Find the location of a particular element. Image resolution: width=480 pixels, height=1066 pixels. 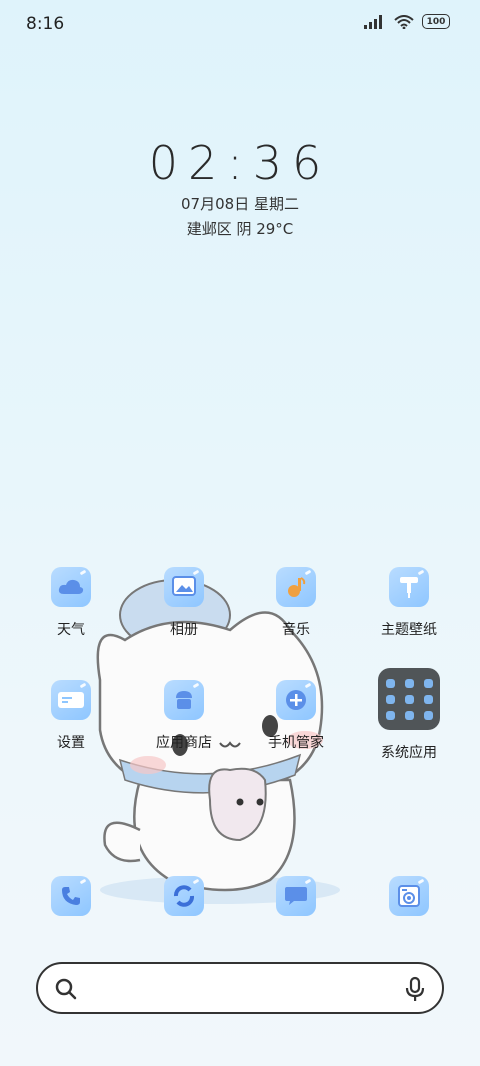

app-label-settings: 设置 is located at coordinates (71, 743).